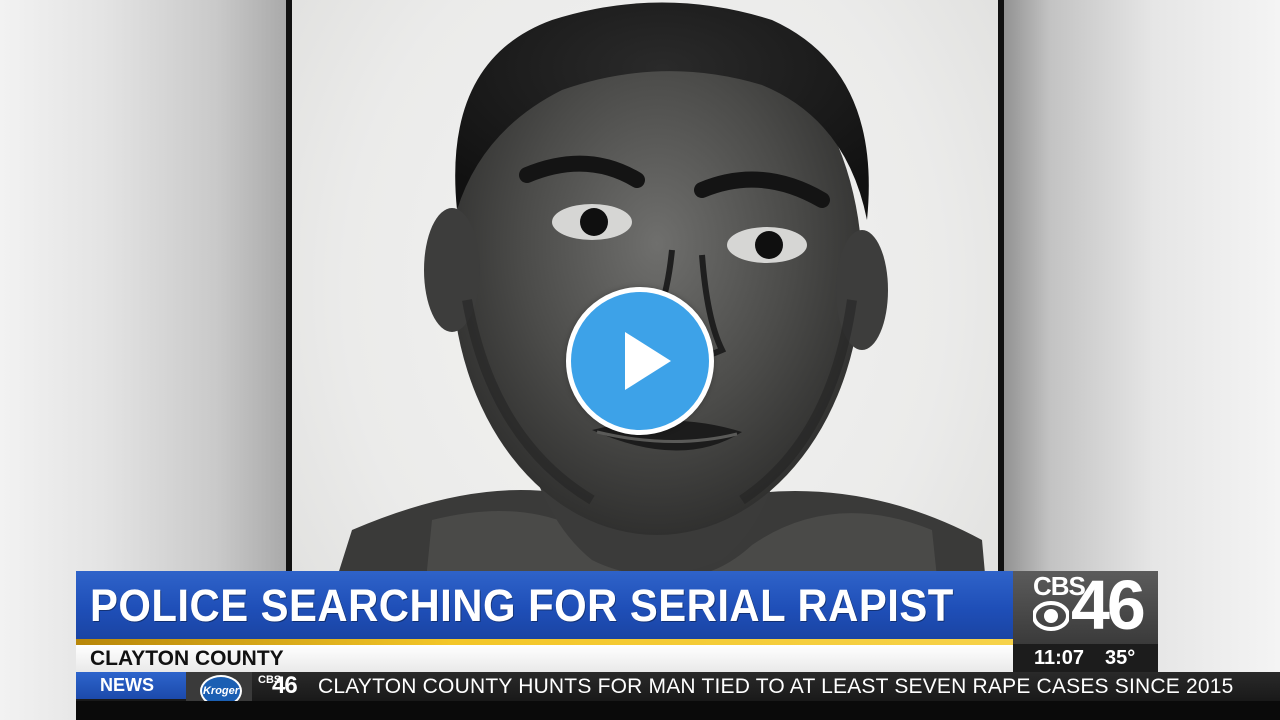 The width and height of the screenshot is (1280, 720). Describe the element at coordinates (1108, 605) in the screenshot. I see `channel-number: 46` at that location.